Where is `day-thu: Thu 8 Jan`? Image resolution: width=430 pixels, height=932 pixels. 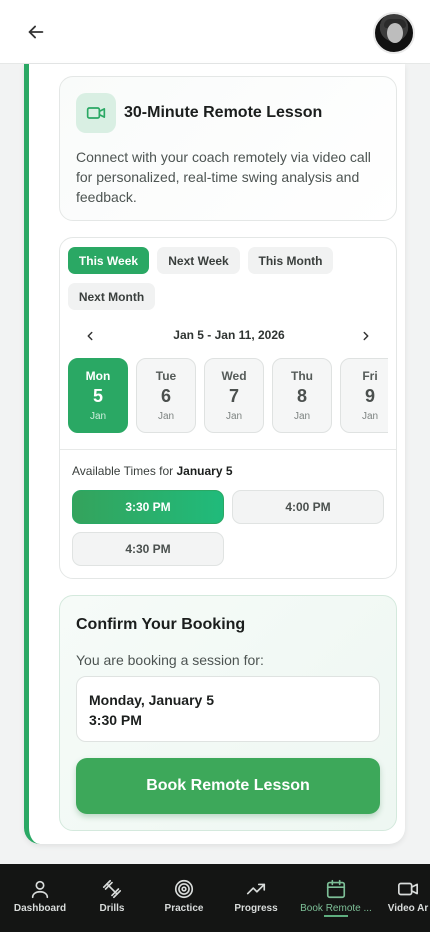
day-thu: Thu 8 Jan is located at coordinates (302, 395).